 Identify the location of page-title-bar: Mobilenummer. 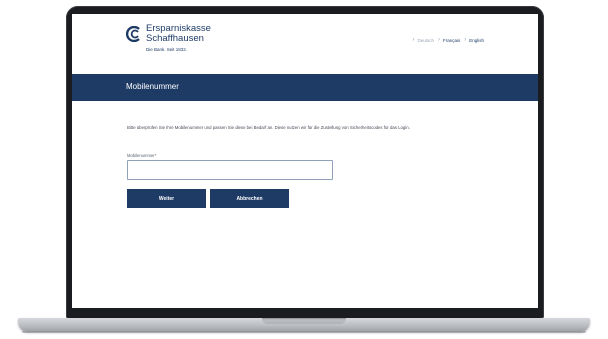
(305, 87).